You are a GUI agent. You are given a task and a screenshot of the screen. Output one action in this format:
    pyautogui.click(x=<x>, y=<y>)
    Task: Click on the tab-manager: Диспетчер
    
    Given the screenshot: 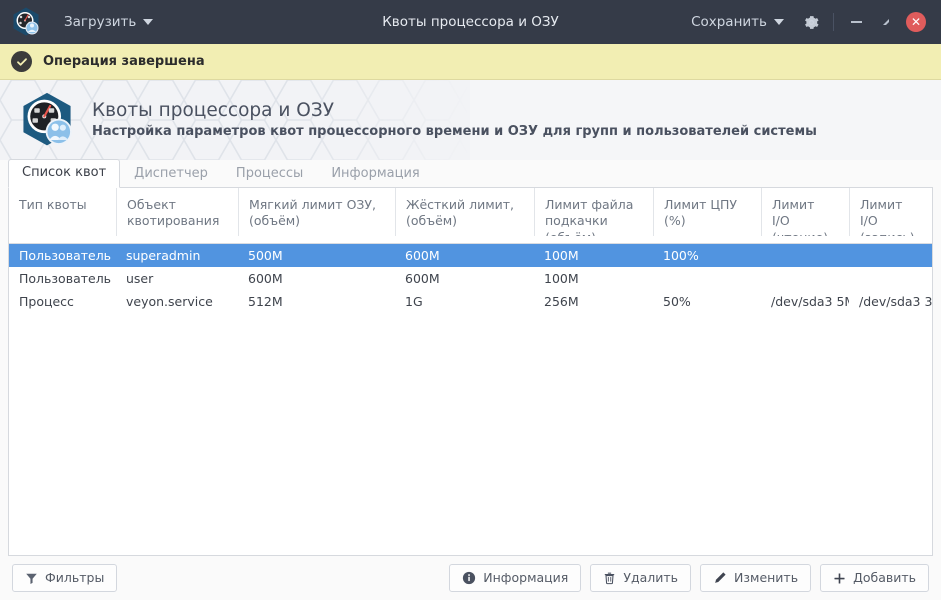 What is the action you would take?
    pyautogui.click(x=171, y=174)
    